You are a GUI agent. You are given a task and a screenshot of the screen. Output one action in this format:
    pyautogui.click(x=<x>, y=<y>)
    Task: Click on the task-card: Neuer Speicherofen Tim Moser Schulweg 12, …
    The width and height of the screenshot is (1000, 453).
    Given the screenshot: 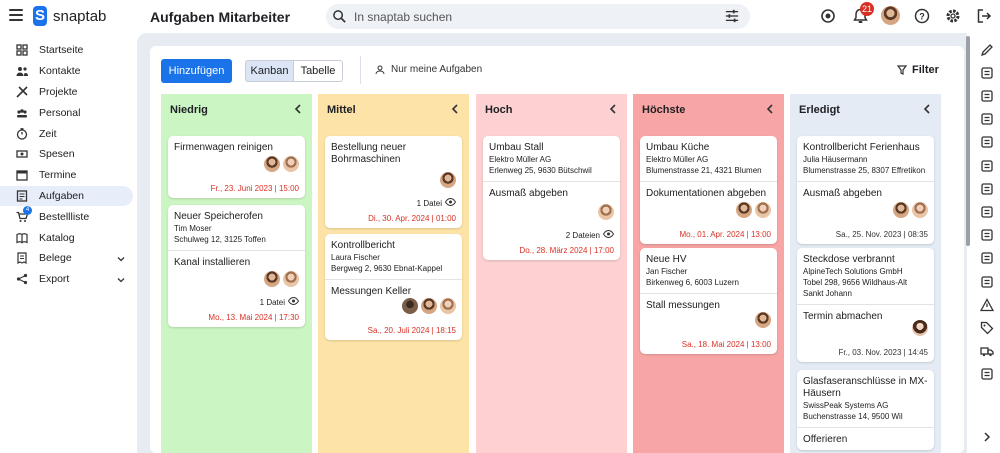 What is the action you would take?
    pyautogui.click(x=236, y=266)
    